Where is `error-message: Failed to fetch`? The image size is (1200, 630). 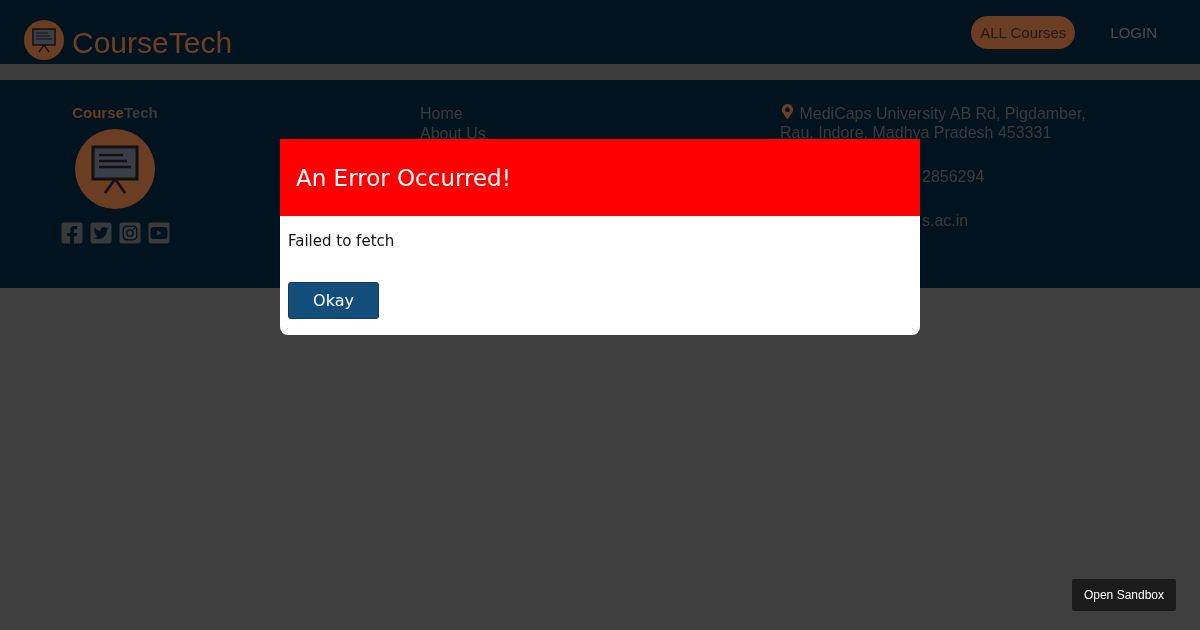 error-message: Failed to fetch is located at coordinates (342, 241).